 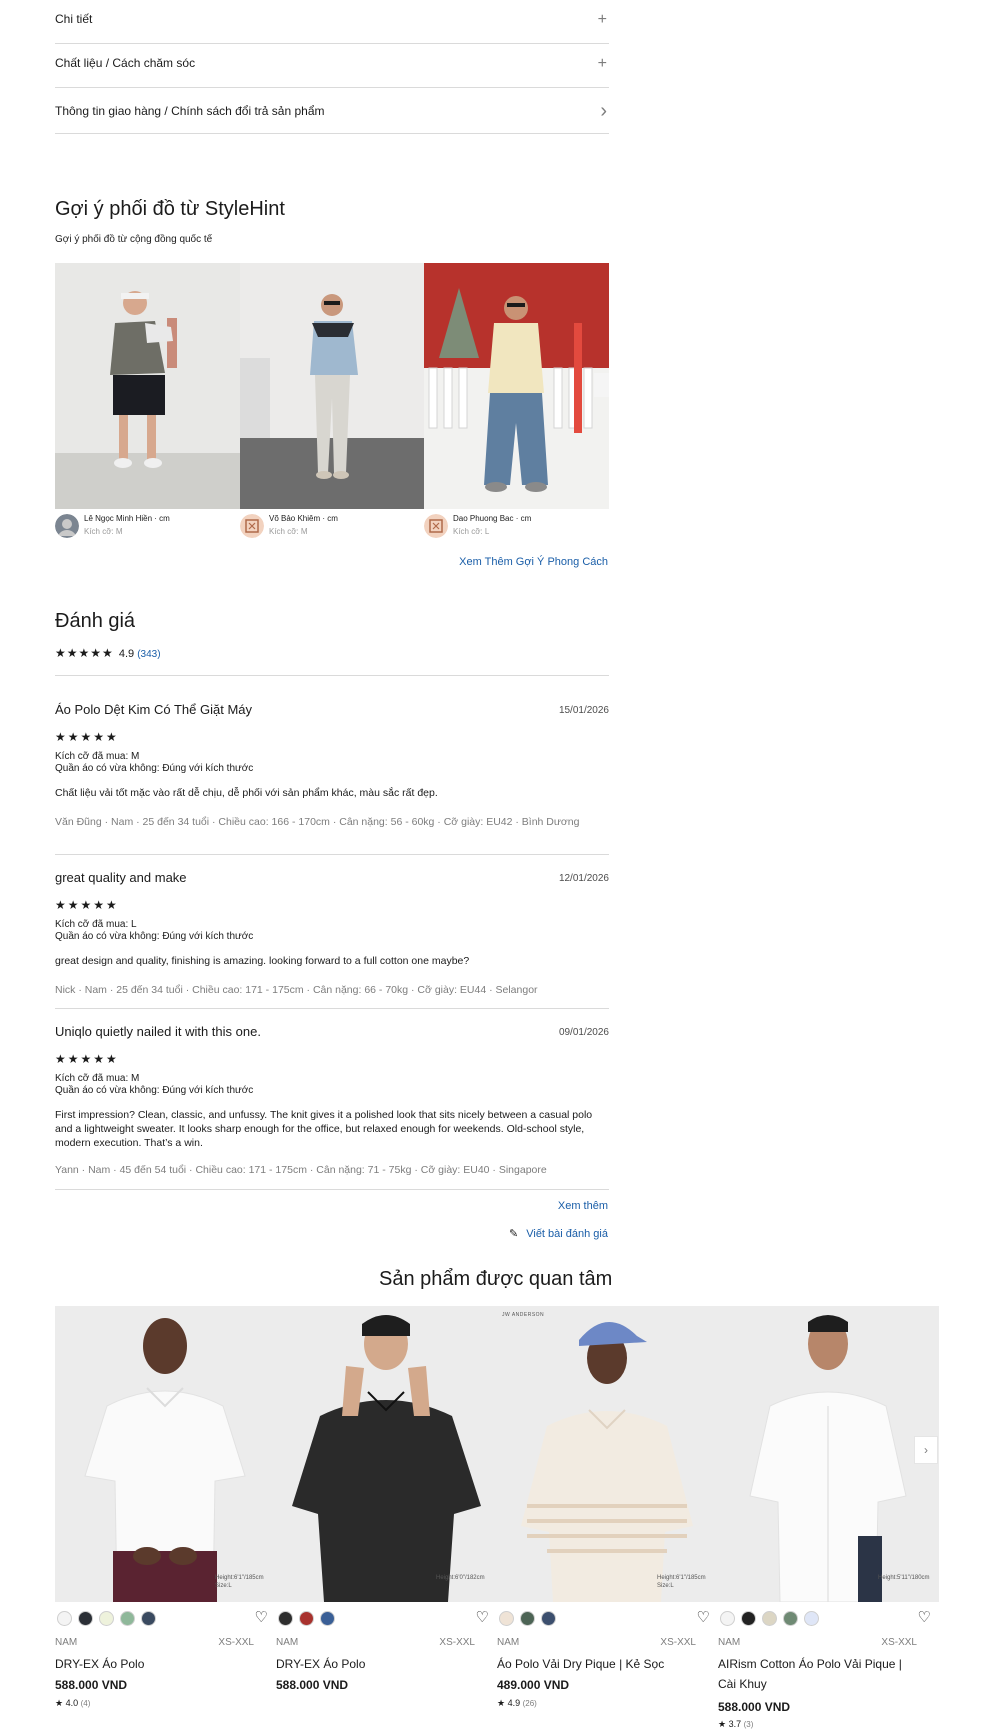 I want to click on model-info: Height:6'1"/185cm Size:L, so click(x=239, y=1582).